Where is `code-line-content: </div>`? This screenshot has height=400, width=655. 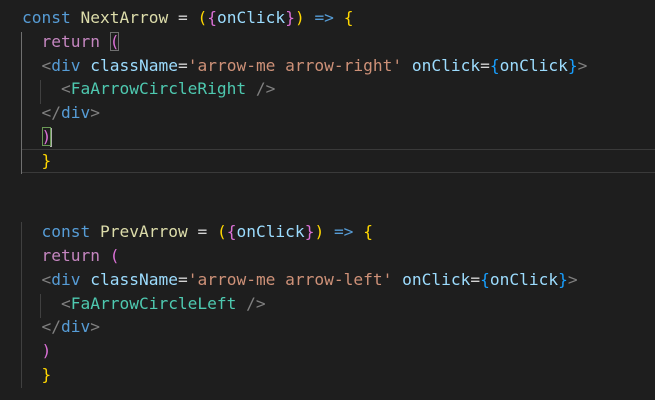 code-line-content: </div> is located at coordinates (61, 327).